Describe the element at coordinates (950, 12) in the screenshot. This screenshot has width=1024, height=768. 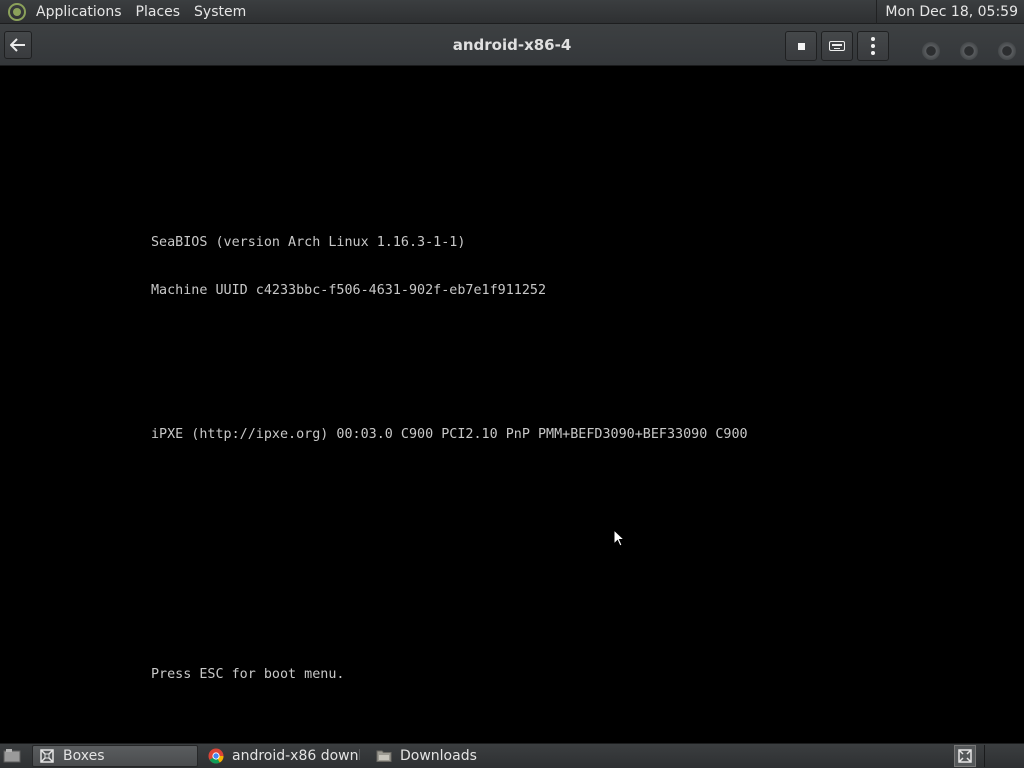
I see `panel-clock: Mon Dec 18, 05:59` at that location.